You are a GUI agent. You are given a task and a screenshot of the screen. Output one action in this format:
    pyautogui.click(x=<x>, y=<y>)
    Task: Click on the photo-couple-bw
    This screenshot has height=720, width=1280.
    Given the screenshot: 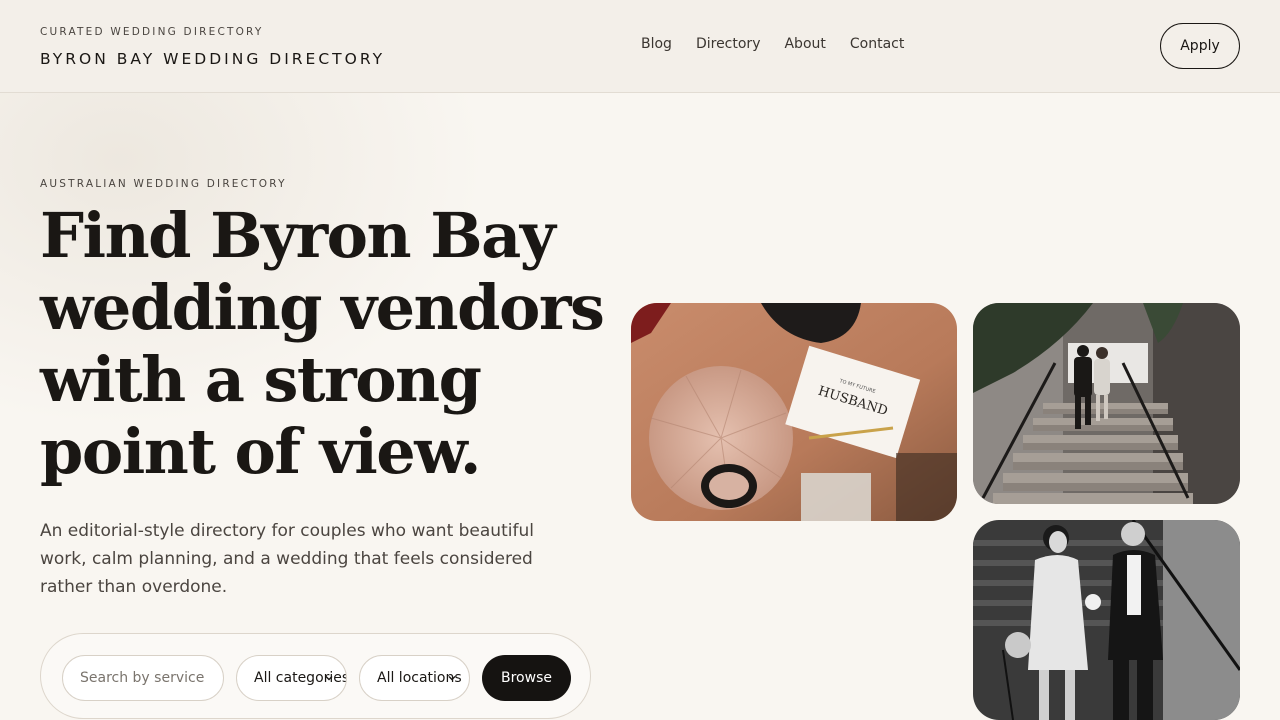 What is the action you would take?
    pyautogui.click(x=1106, y=620)
    